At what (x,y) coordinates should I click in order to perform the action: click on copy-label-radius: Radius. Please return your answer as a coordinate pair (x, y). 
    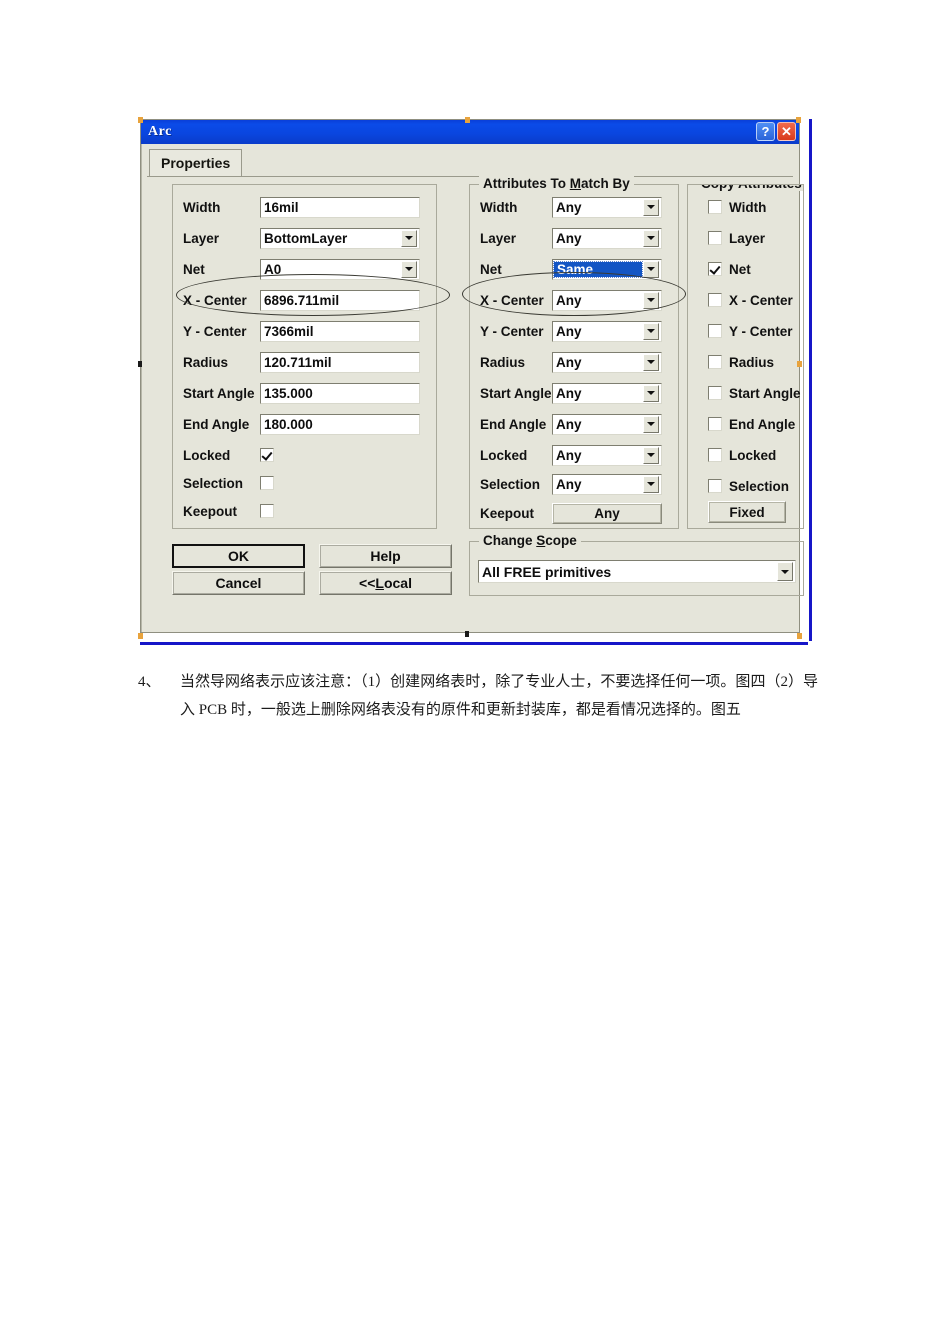
    Looking at the image, I should click on (752, 362).